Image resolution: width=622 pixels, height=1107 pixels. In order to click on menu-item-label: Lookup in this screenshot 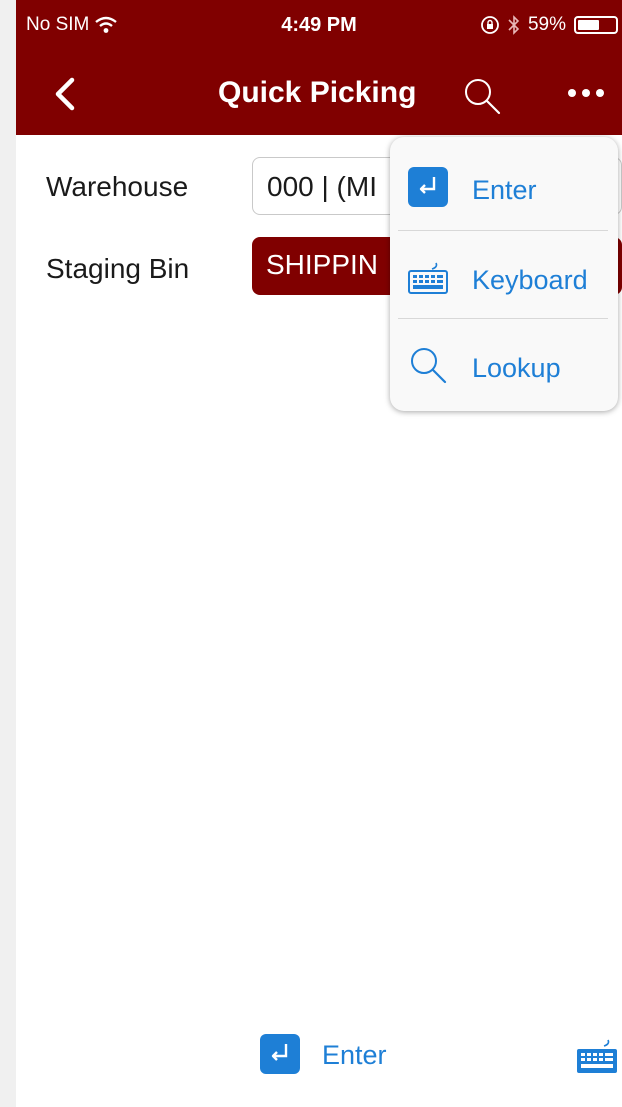, I will do `click(516, 368)`.